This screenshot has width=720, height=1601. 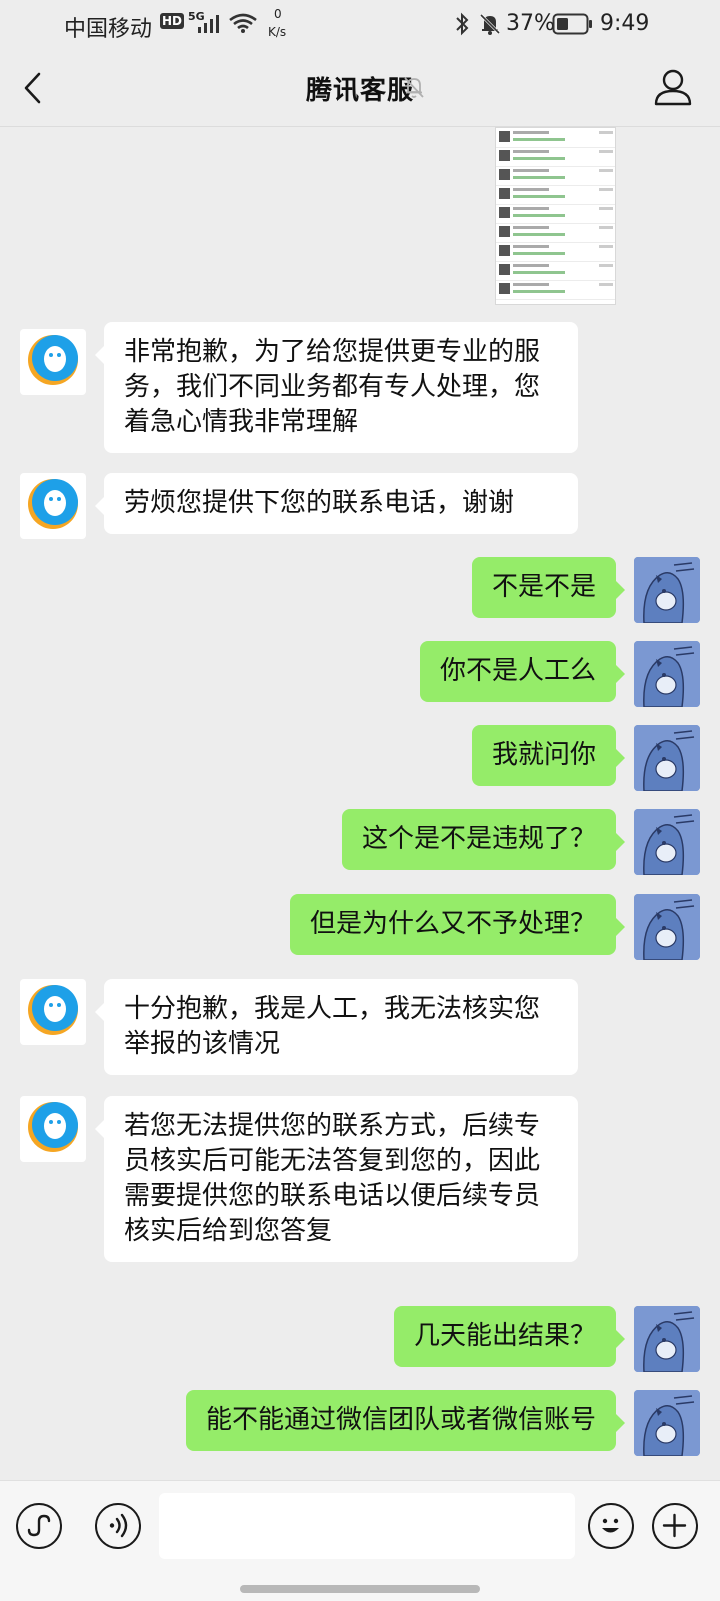 I want to click on more-button, so click(x=675, y=1526).